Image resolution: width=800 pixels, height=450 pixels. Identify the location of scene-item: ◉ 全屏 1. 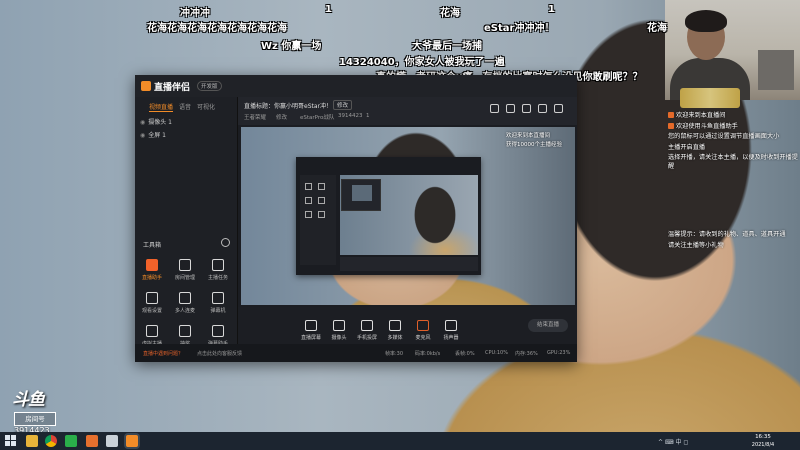
(153, 134).